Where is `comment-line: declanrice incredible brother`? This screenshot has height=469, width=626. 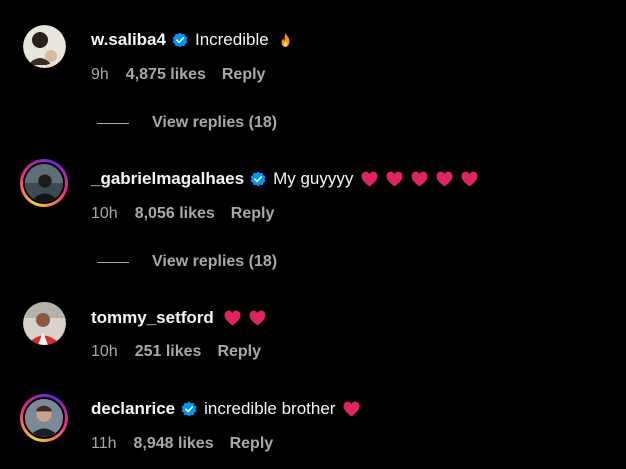 comment-line: declanrice incredible brother is located at coordinates (225, 409).